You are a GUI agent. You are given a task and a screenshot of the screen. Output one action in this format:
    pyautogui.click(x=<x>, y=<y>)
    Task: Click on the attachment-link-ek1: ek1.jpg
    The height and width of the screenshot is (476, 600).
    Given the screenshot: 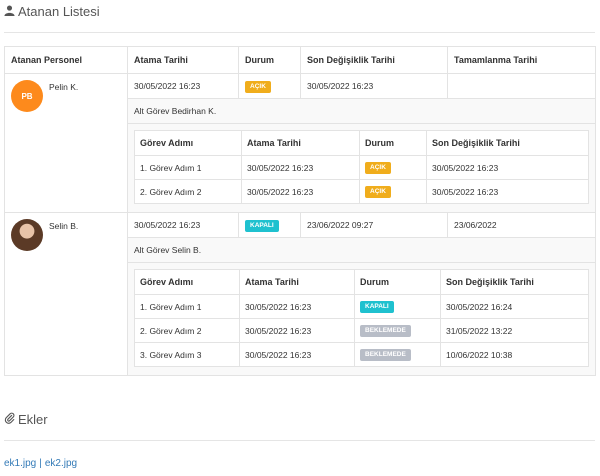 What is the action you would take?
    pyautogui.click(x=20, y=463)
    